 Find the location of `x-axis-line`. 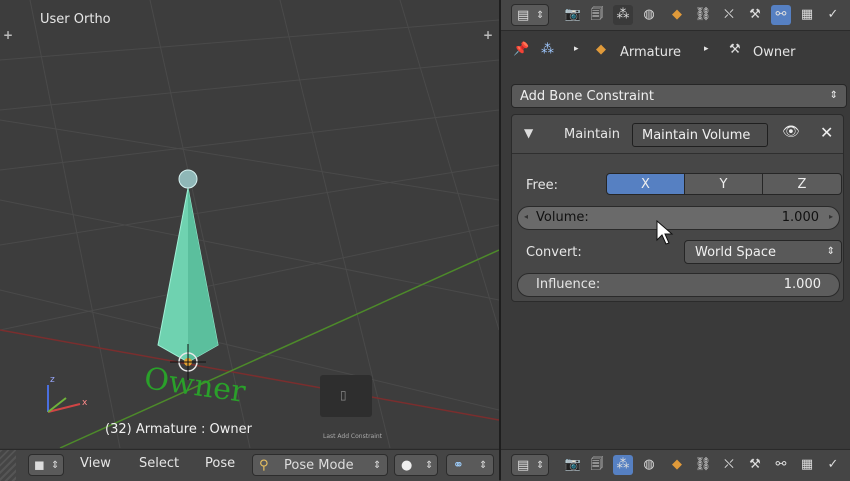

x-axis-line is located at coordinates (249, 375).